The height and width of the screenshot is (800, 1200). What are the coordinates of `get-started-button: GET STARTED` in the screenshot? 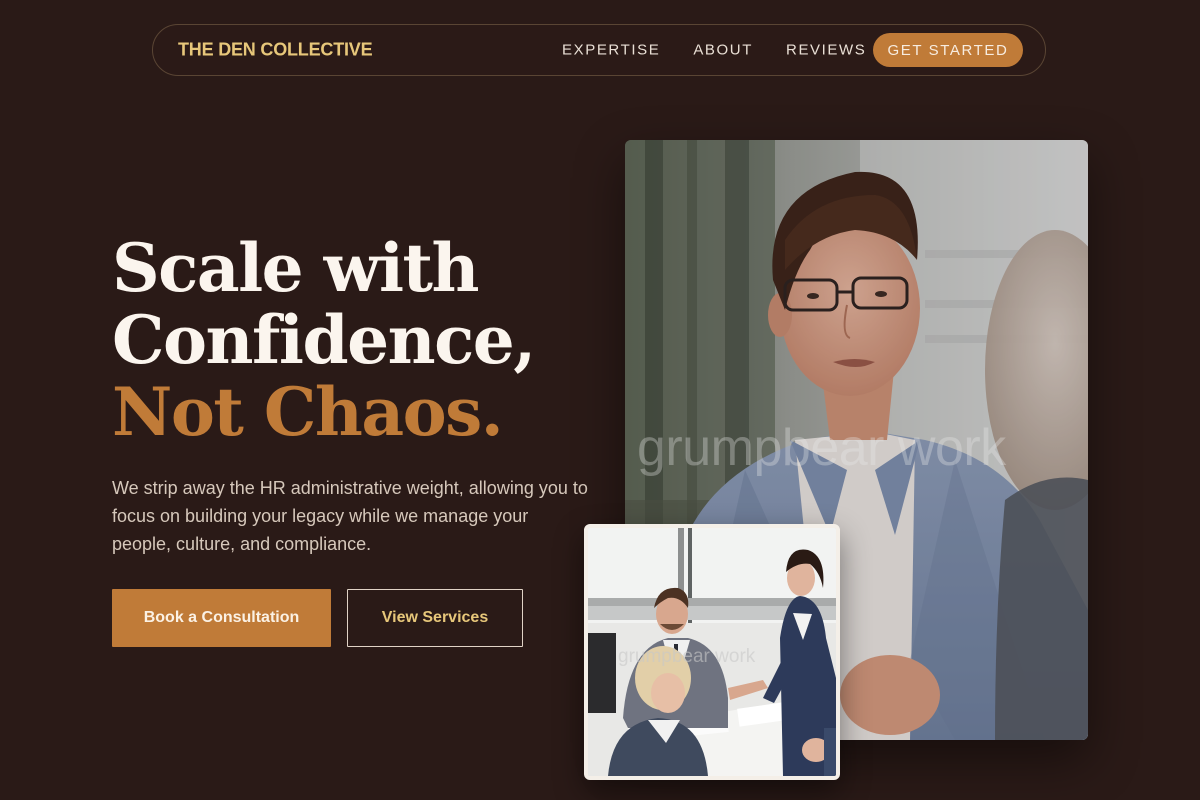 It's located at (948, 50).